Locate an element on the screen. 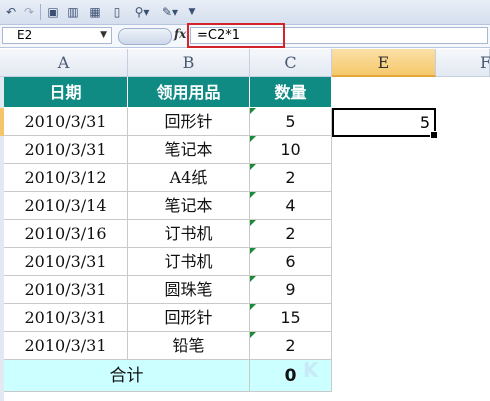  header-item: 领用用品 is located at coordinates (189, 92).